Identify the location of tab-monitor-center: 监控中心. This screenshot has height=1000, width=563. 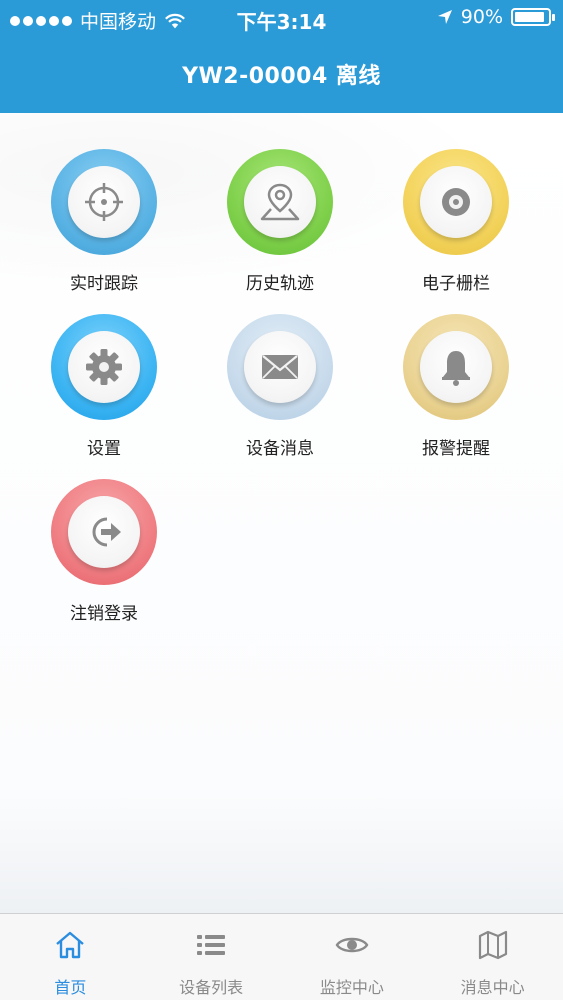
(352, 957).